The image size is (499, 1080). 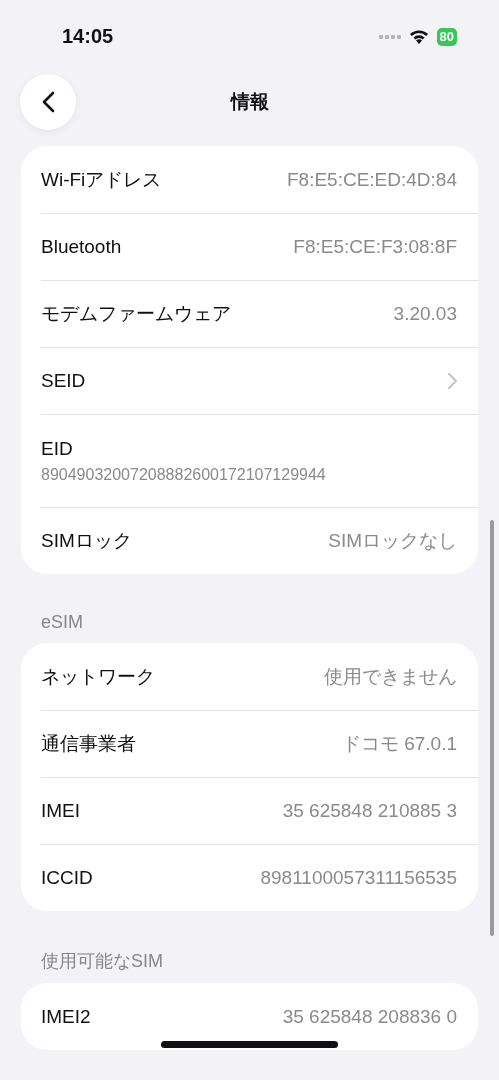 What do you see at coordinates (101, 179) in the screenshot?
I see `row-label: Wi-Fiアドレス` at bounding box center [101, 179].